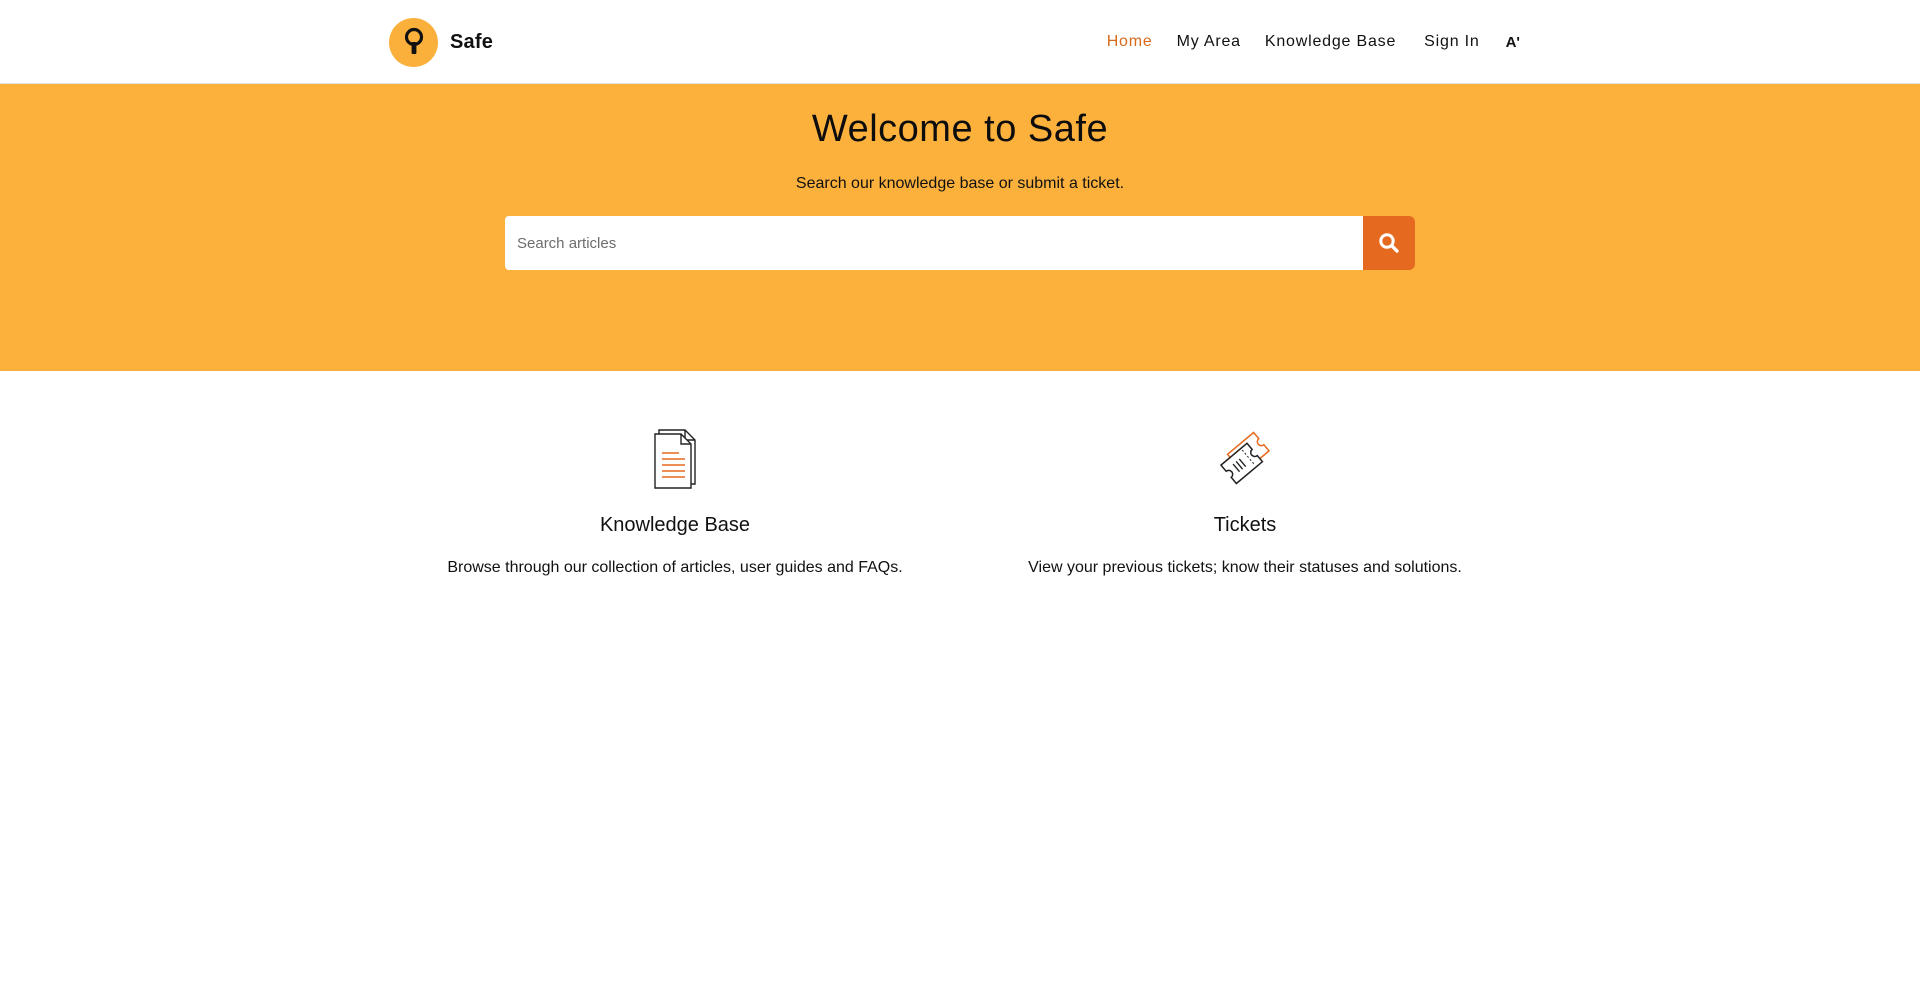 The width and height of the screenshot is (1920, 993). What do you see at coordinates (441, 42) in the screenshot?
I see `brand-link: Safe` at bounding box center [441, 42].